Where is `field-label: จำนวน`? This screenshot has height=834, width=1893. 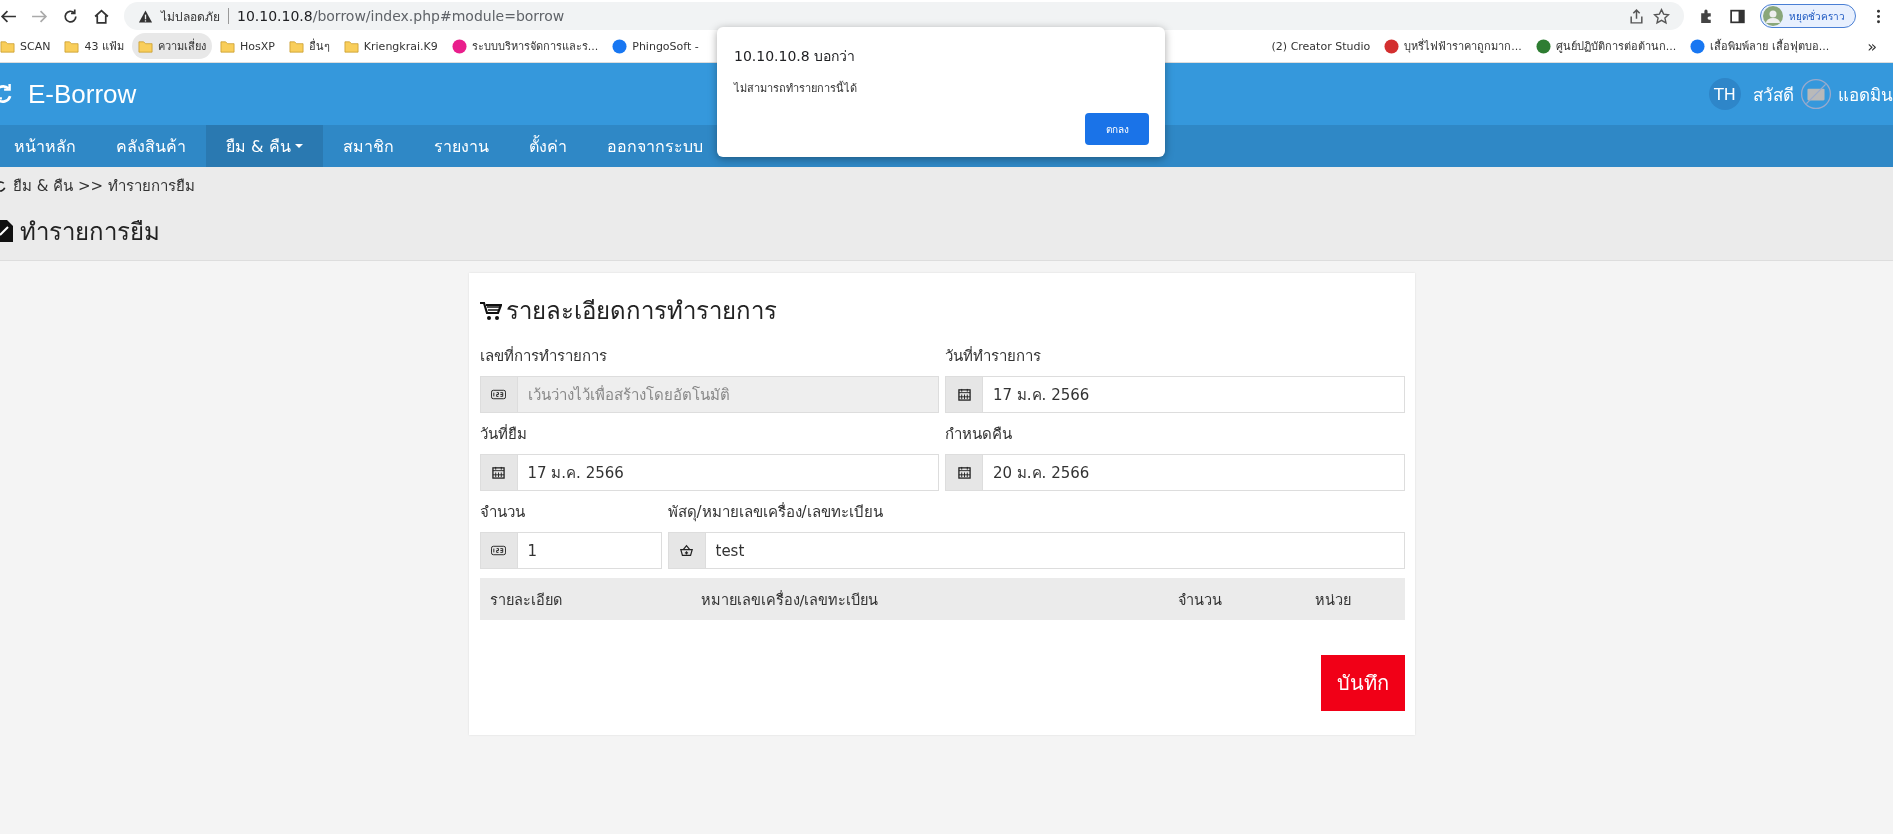 field-label: จำนวน is located at coordinates (502, 512).